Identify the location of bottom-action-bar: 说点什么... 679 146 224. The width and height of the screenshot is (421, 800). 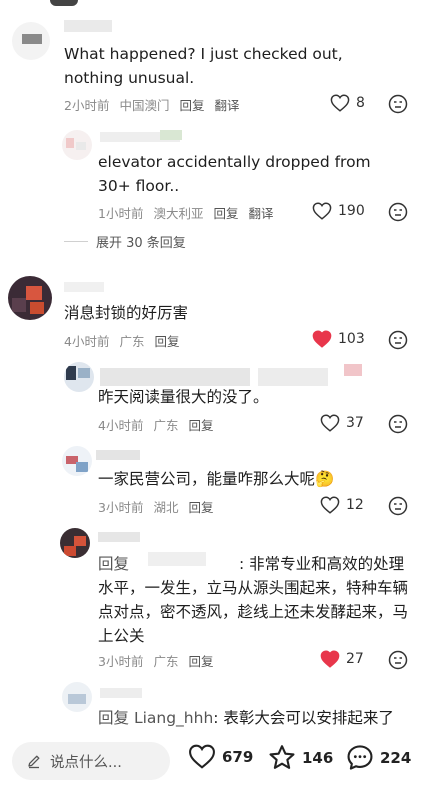
(210, 767).